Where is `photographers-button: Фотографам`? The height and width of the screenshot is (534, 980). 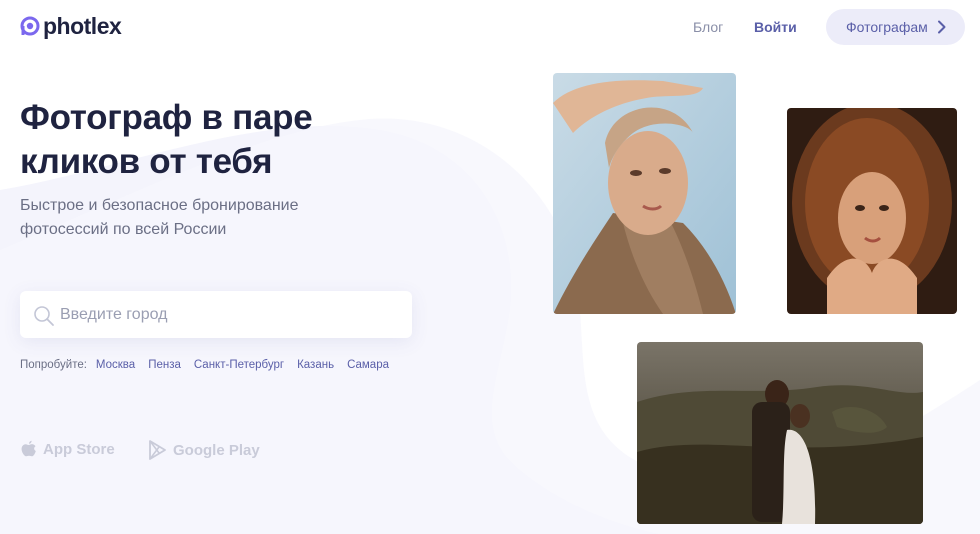 photographers-button: Фотографам is located at coordinates (895, 27).